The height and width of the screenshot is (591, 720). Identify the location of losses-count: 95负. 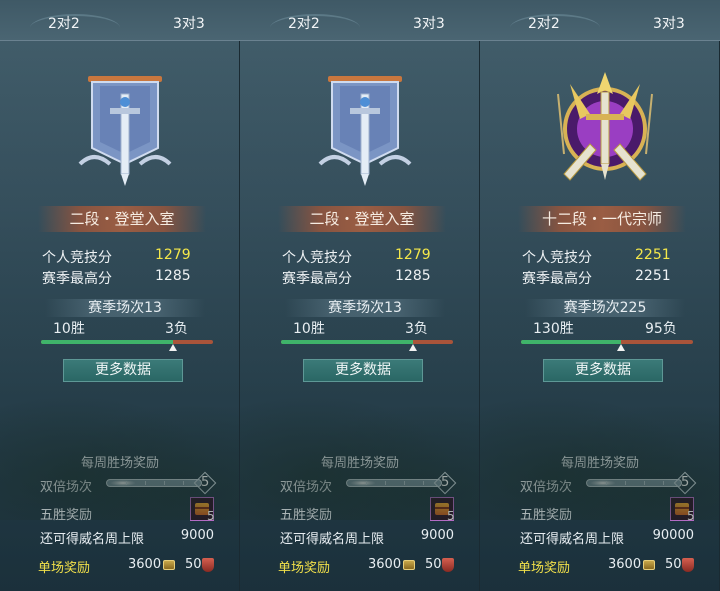
(661, 329).